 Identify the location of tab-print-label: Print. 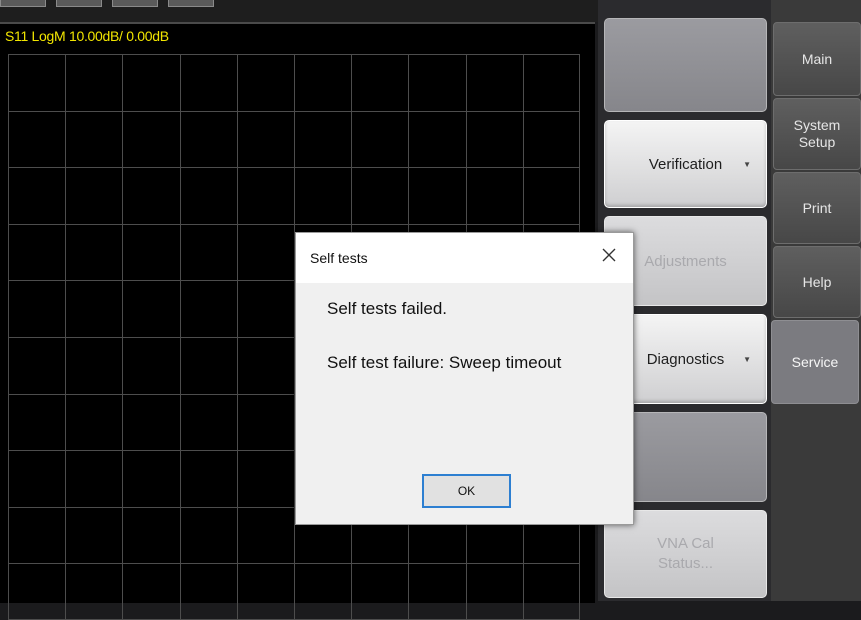
(817, 207).